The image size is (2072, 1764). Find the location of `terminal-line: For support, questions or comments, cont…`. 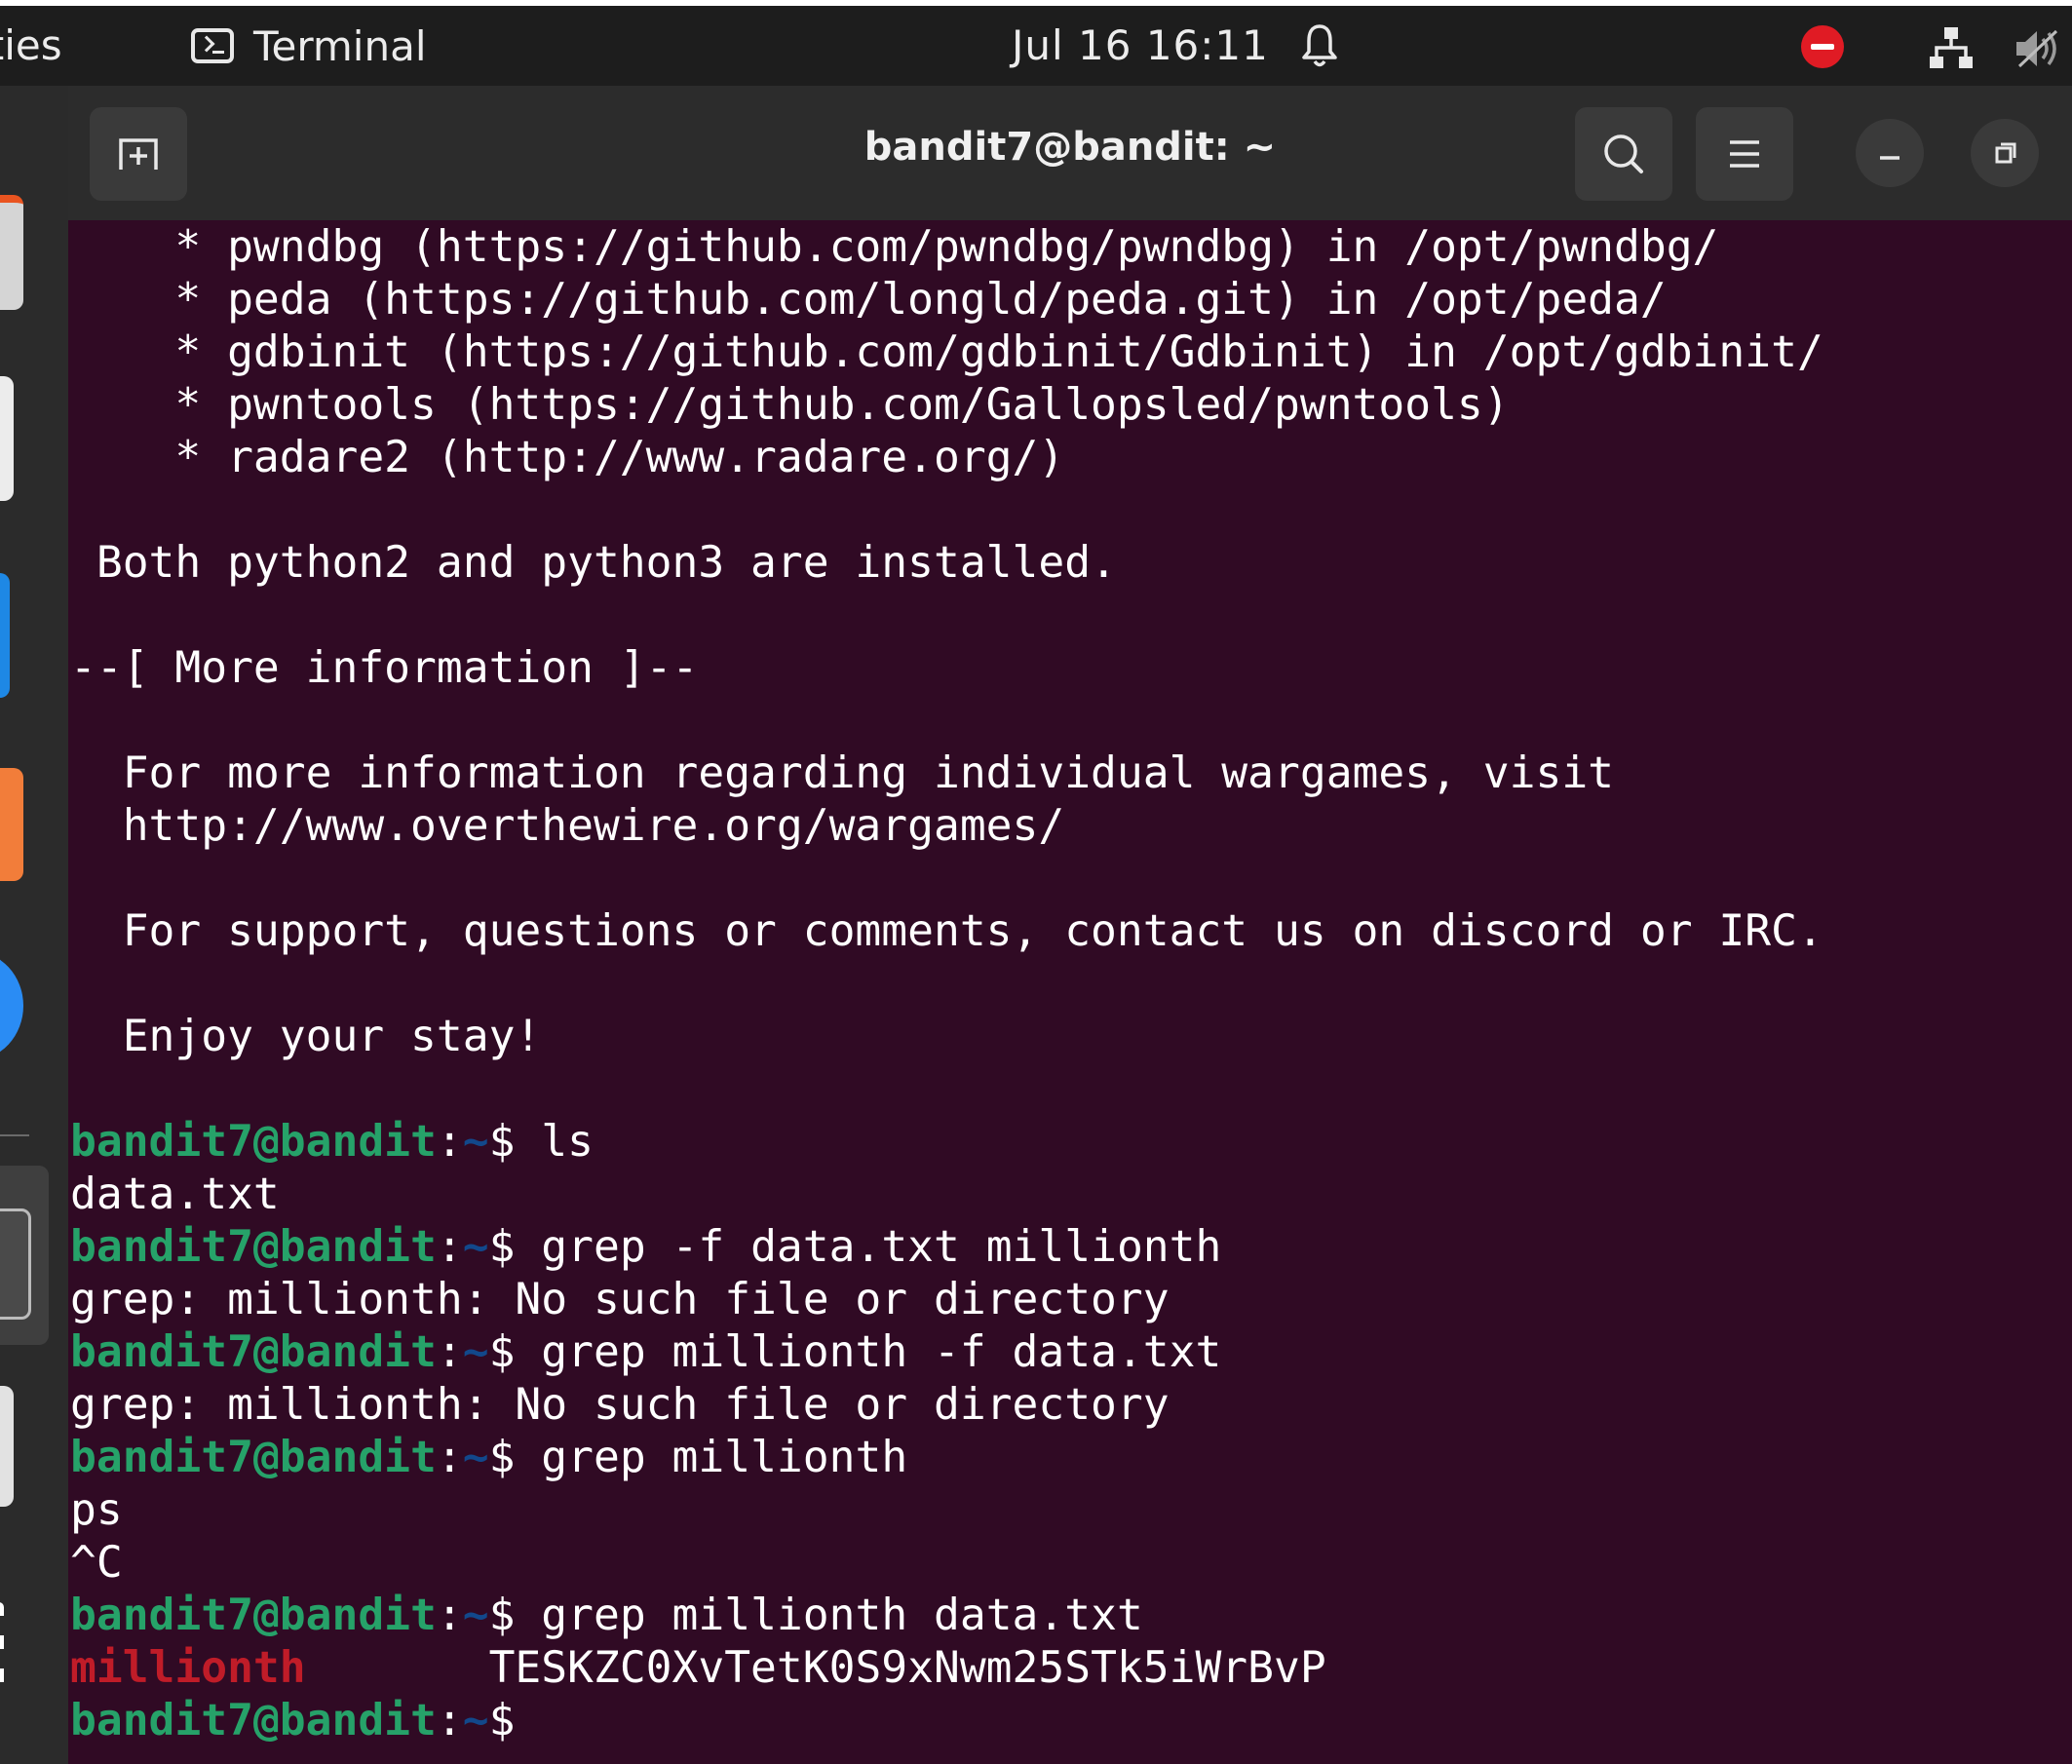

terminal-line: For support, questions or comments, cont… is located at coordinates (946, 931).